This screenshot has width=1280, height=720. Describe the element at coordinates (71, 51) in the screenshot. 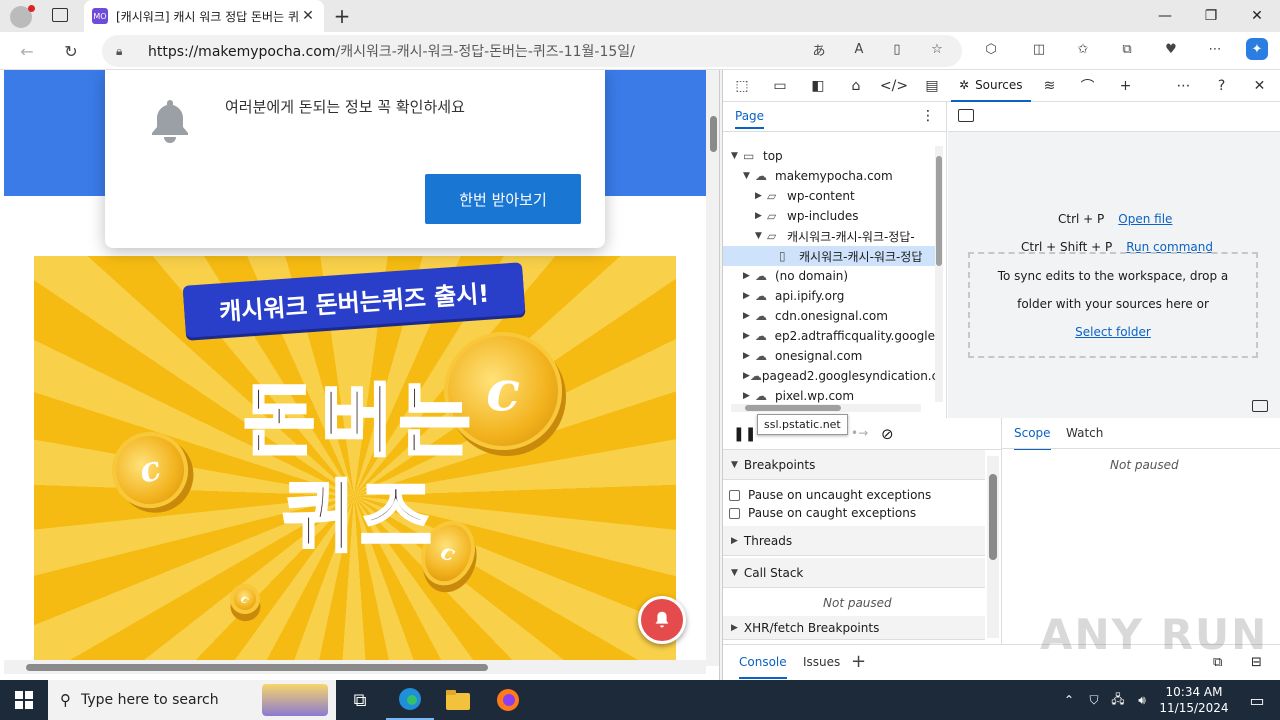

I see `refresh-icon: ↻` at that location.